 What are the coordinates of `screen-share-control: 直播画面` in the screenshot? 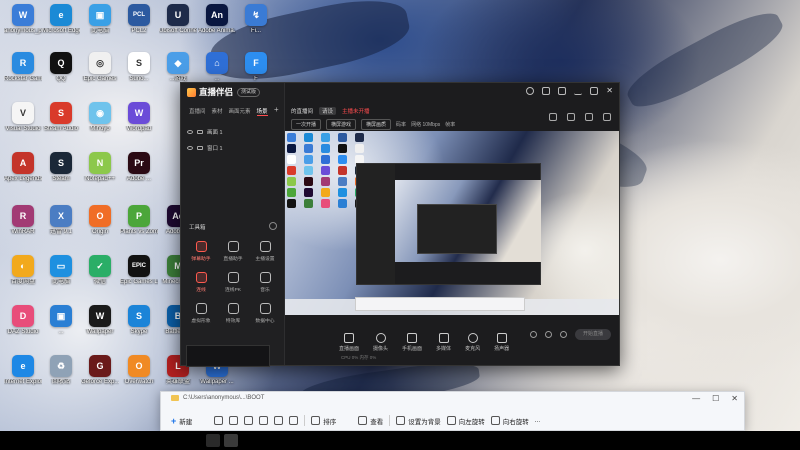 It's located at (349, 342).